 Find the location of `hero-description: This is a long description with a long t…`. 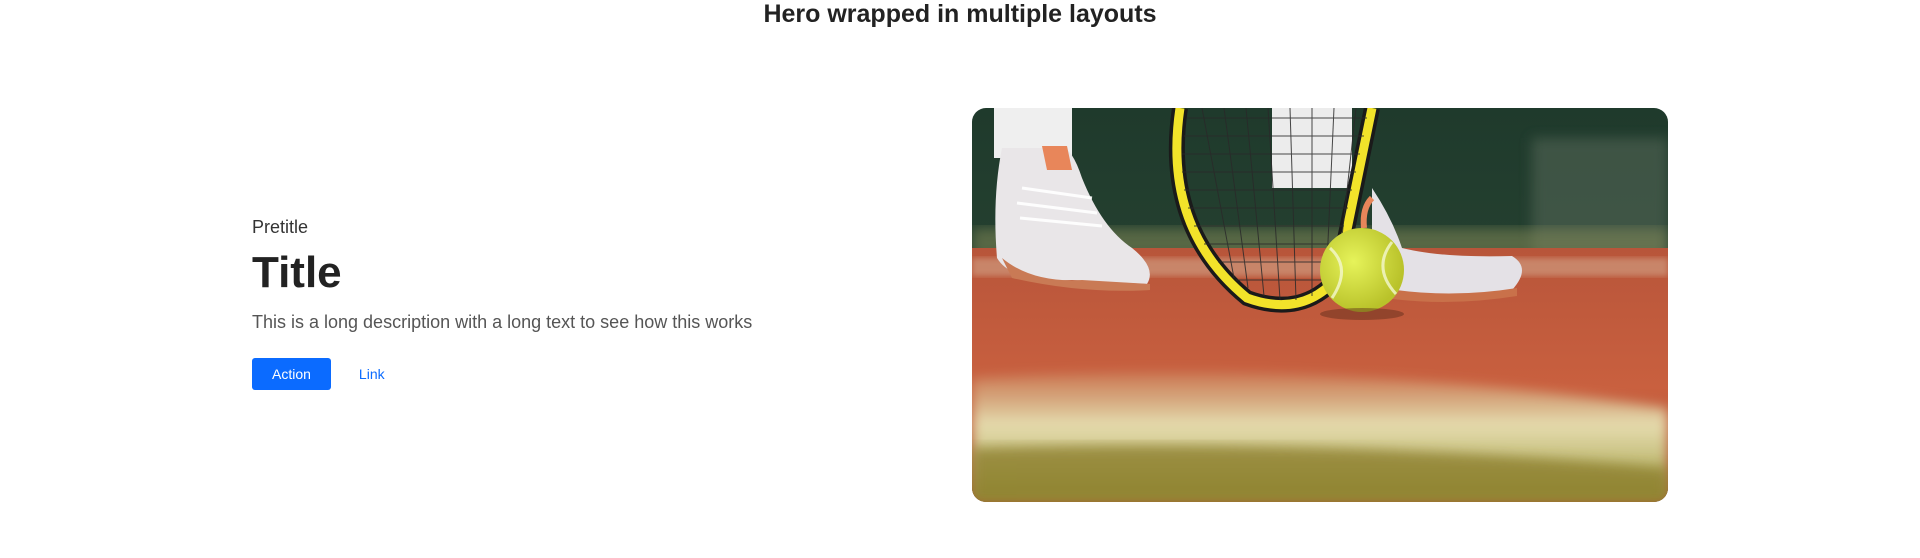

hero-description: This is a long description with a long t… is located at coordinates (502, 322).